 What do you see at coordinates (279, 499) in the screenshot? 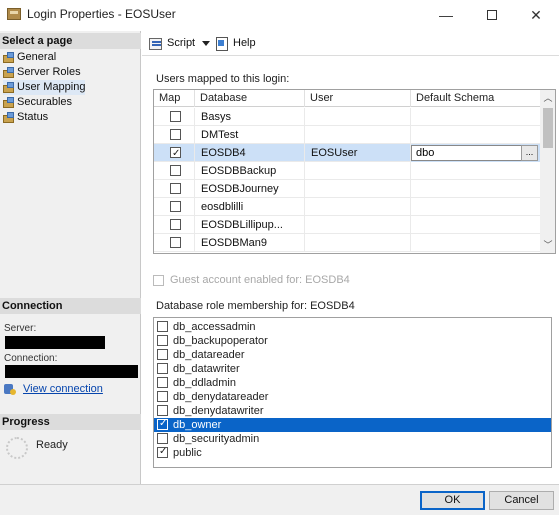
I see `button-bar: OK Cancel` at bounding box center [279, 499].